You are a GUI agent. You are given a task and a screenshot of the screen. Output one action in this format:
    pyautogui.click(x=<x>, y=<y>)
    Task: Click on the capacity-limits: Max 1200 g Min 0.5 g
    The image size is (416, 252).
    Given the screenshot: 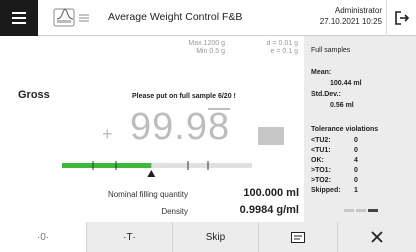 What is the action you would take?
    pyautogui.click(x=206, y=48)
    